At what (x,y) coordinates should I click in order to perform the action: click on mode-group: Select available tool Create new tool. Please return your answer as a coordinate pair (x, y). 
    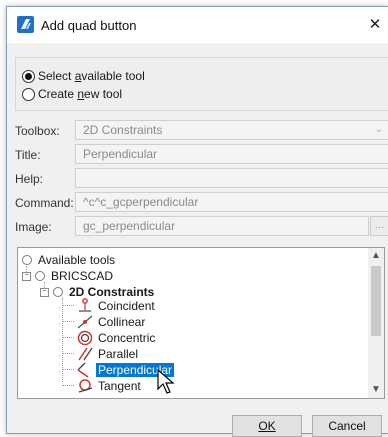
    Looking at the image, I should click on (201, 84).